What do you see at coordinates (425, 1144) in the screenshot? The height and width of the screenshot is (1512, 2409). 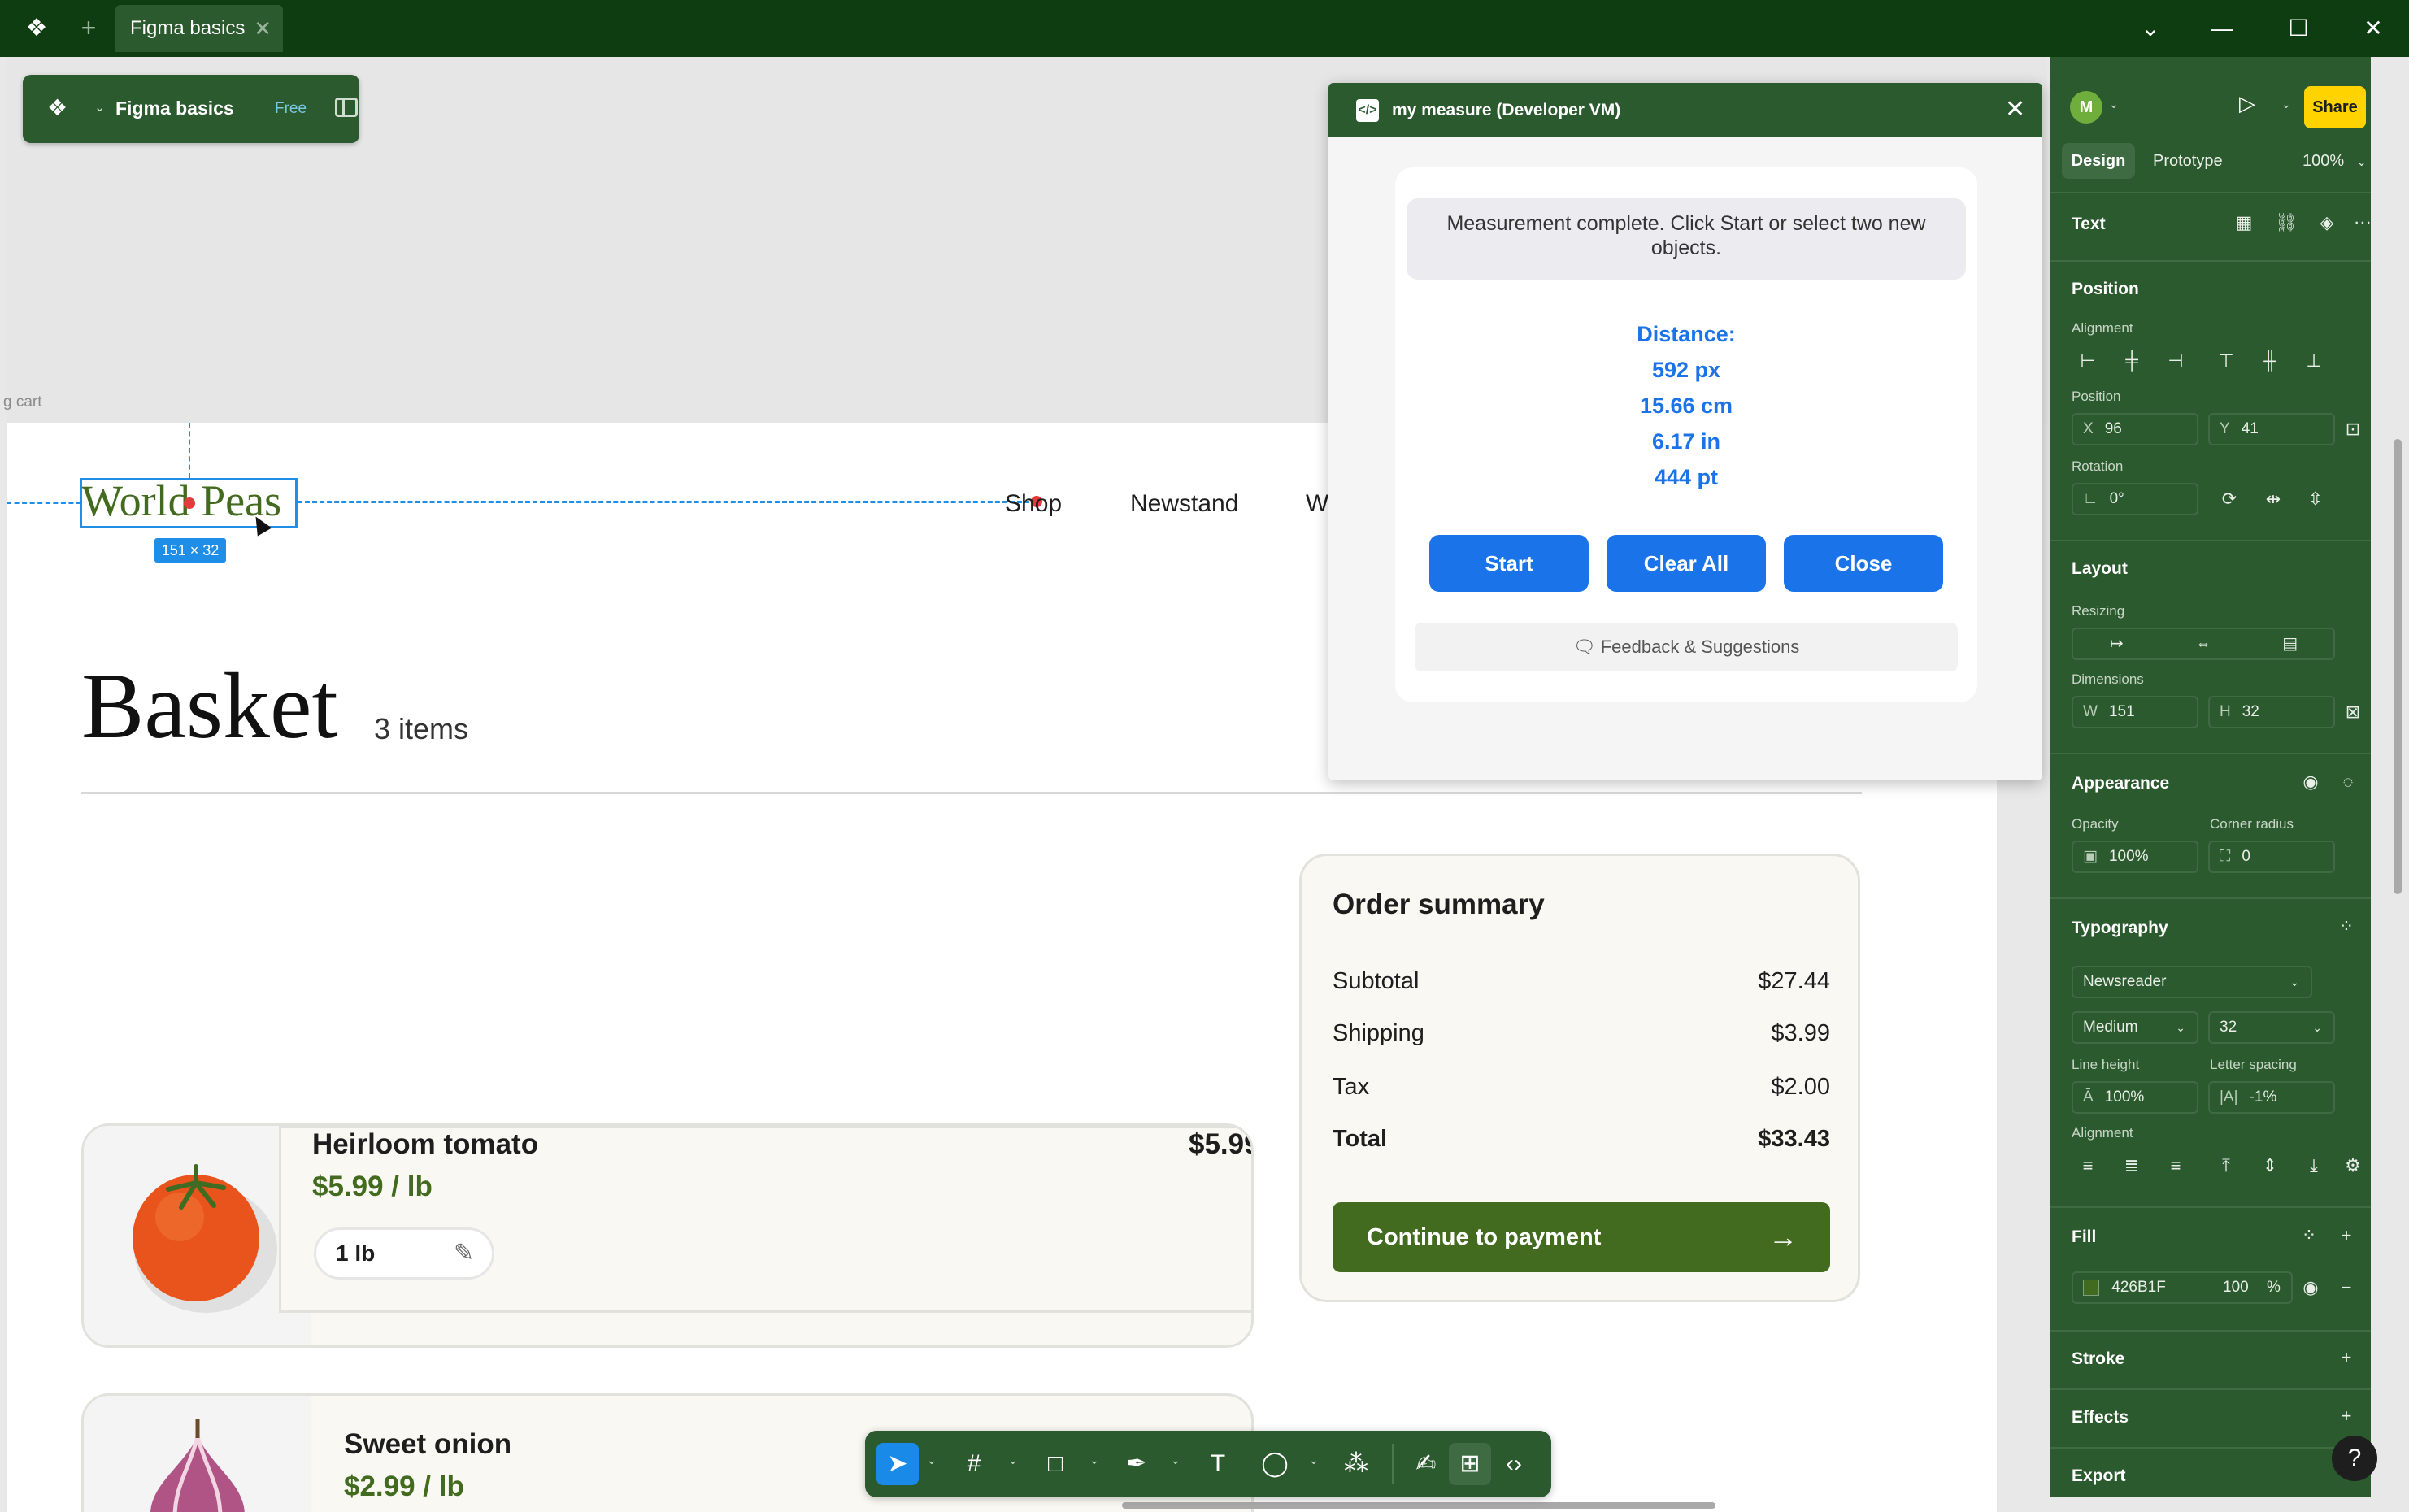 I see `product-name: Heirloom tomato` at bounding box center [425, 1144].